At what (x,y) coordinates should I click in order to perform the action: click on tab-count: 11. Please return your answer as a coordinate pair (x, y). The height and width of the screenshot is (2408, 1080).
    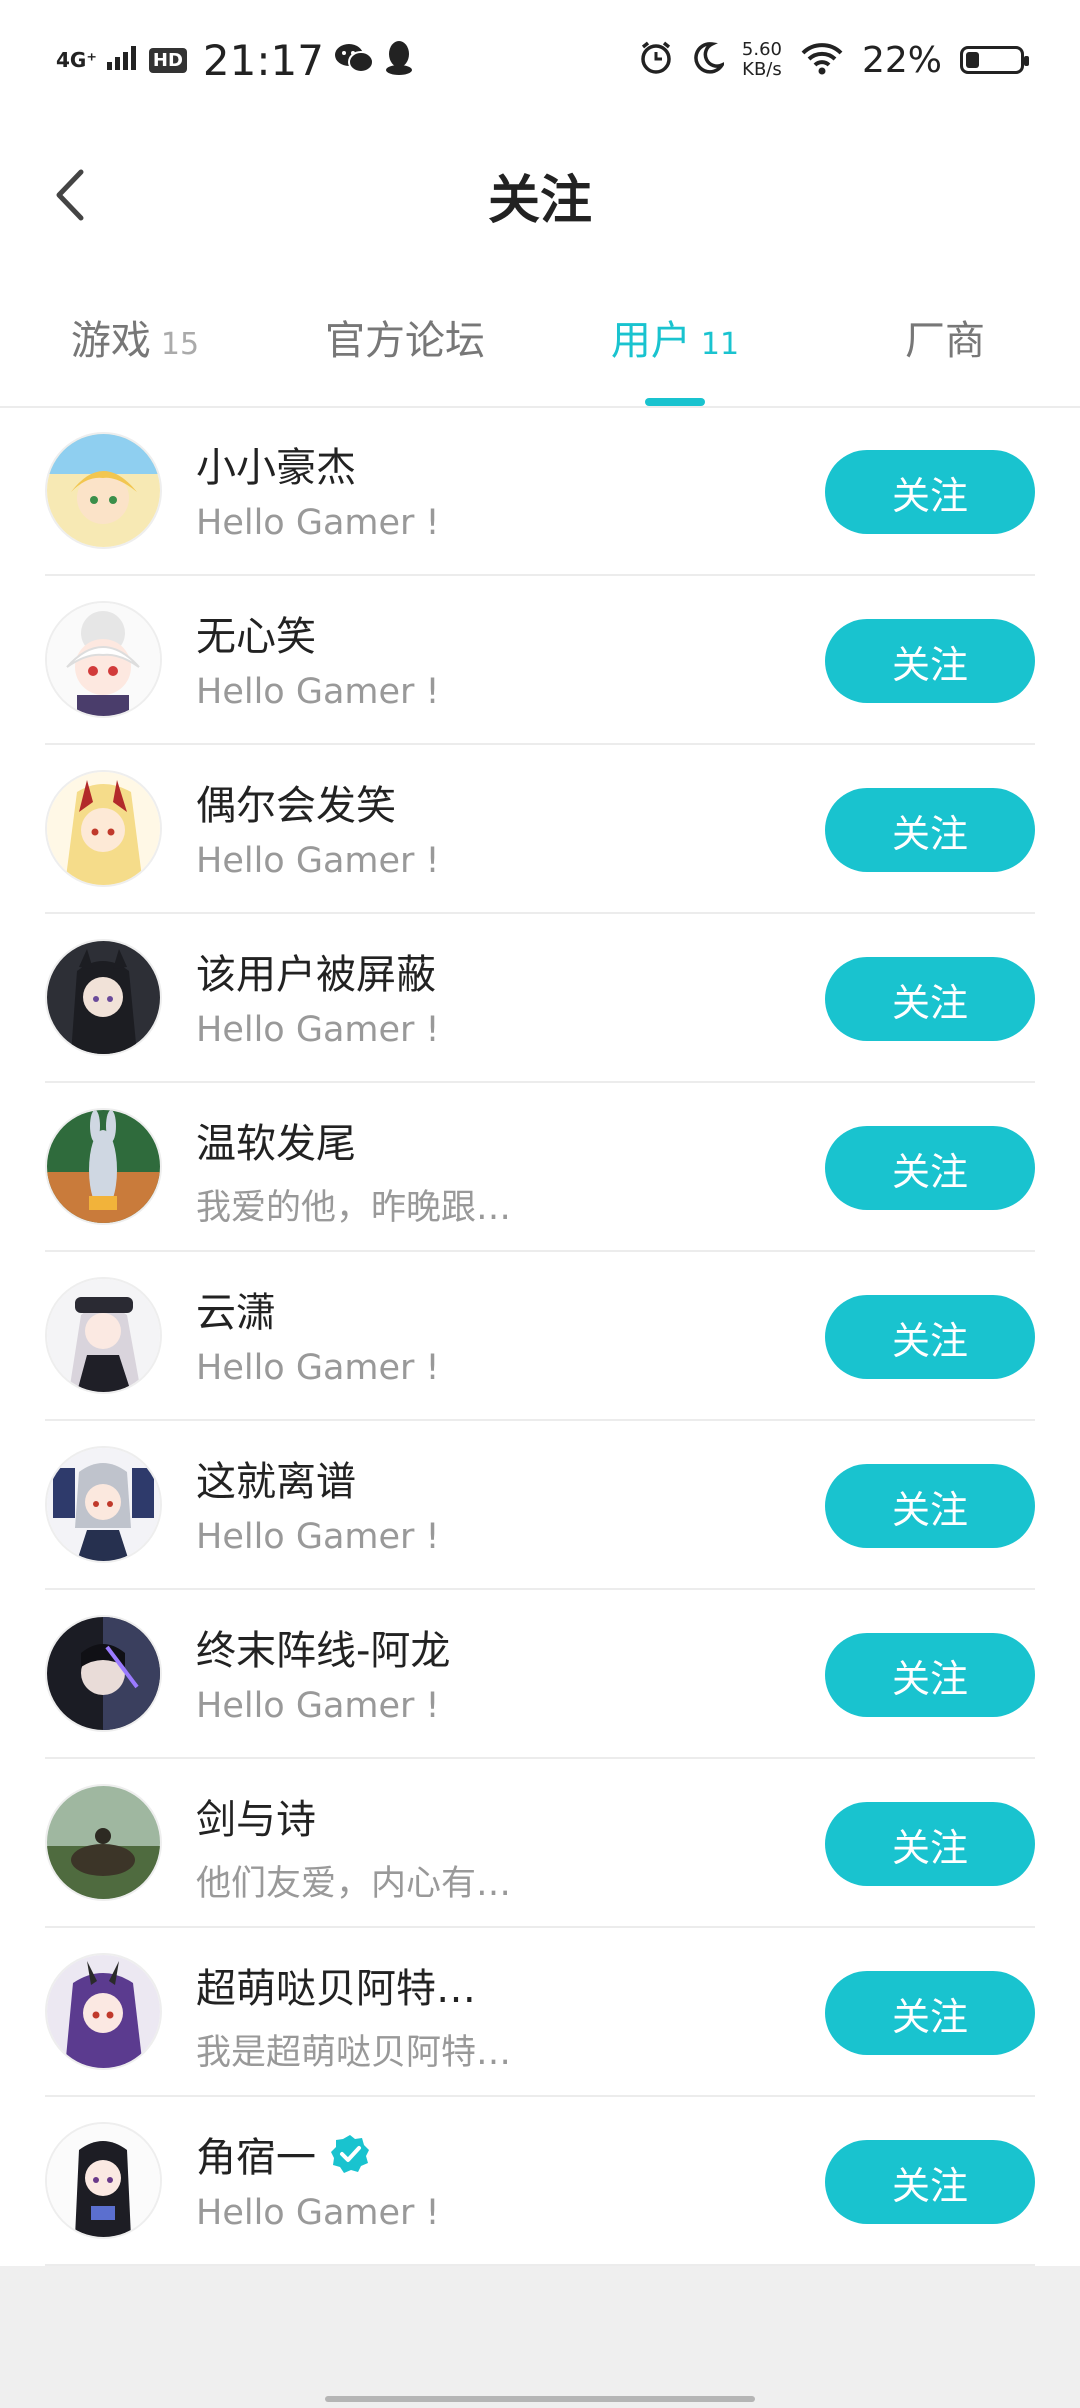
    Looking at the image, I should click on (720, 344).